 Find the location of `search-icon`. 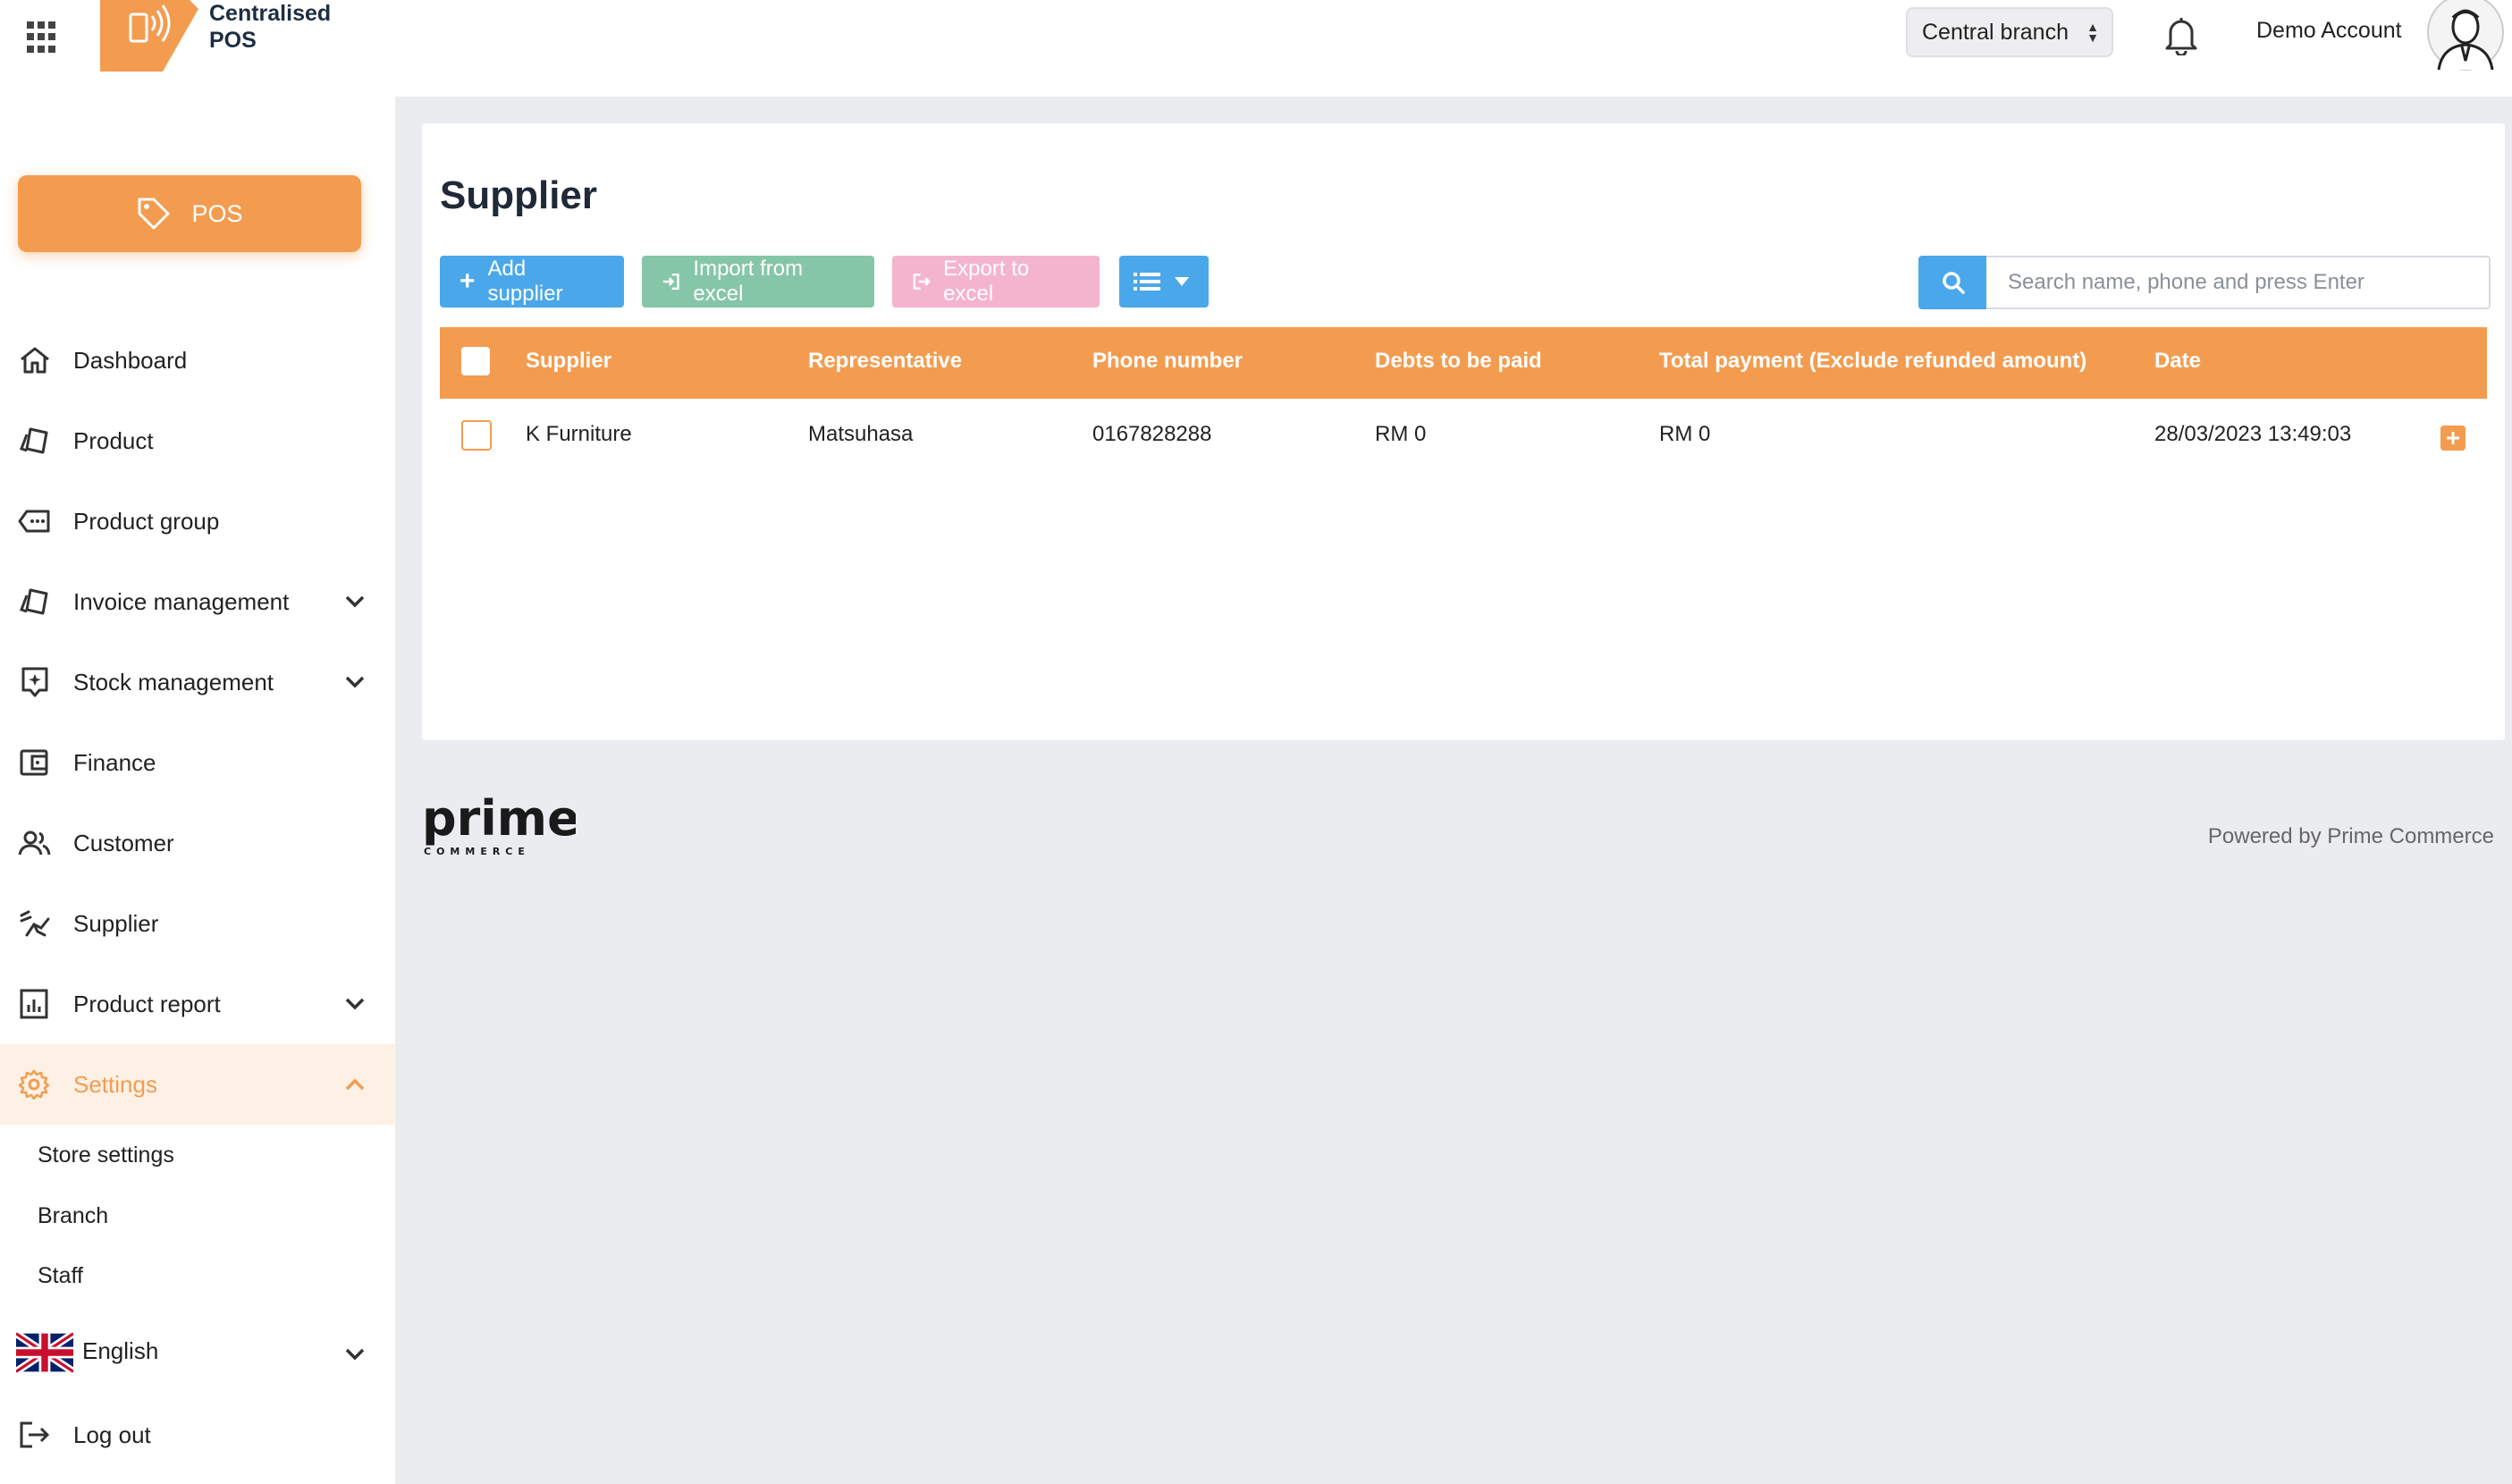

search-icon is located at coordinates (1954, 283).